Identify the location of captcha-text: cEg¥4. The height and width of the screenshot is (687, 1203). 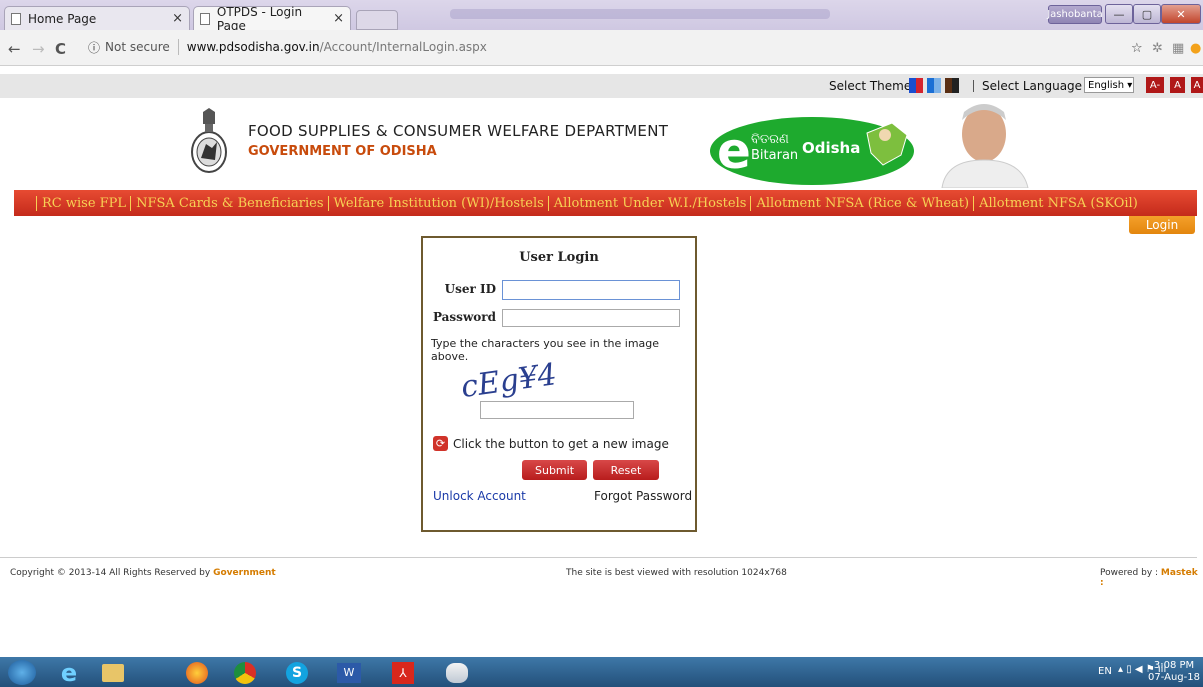
(509, 379).